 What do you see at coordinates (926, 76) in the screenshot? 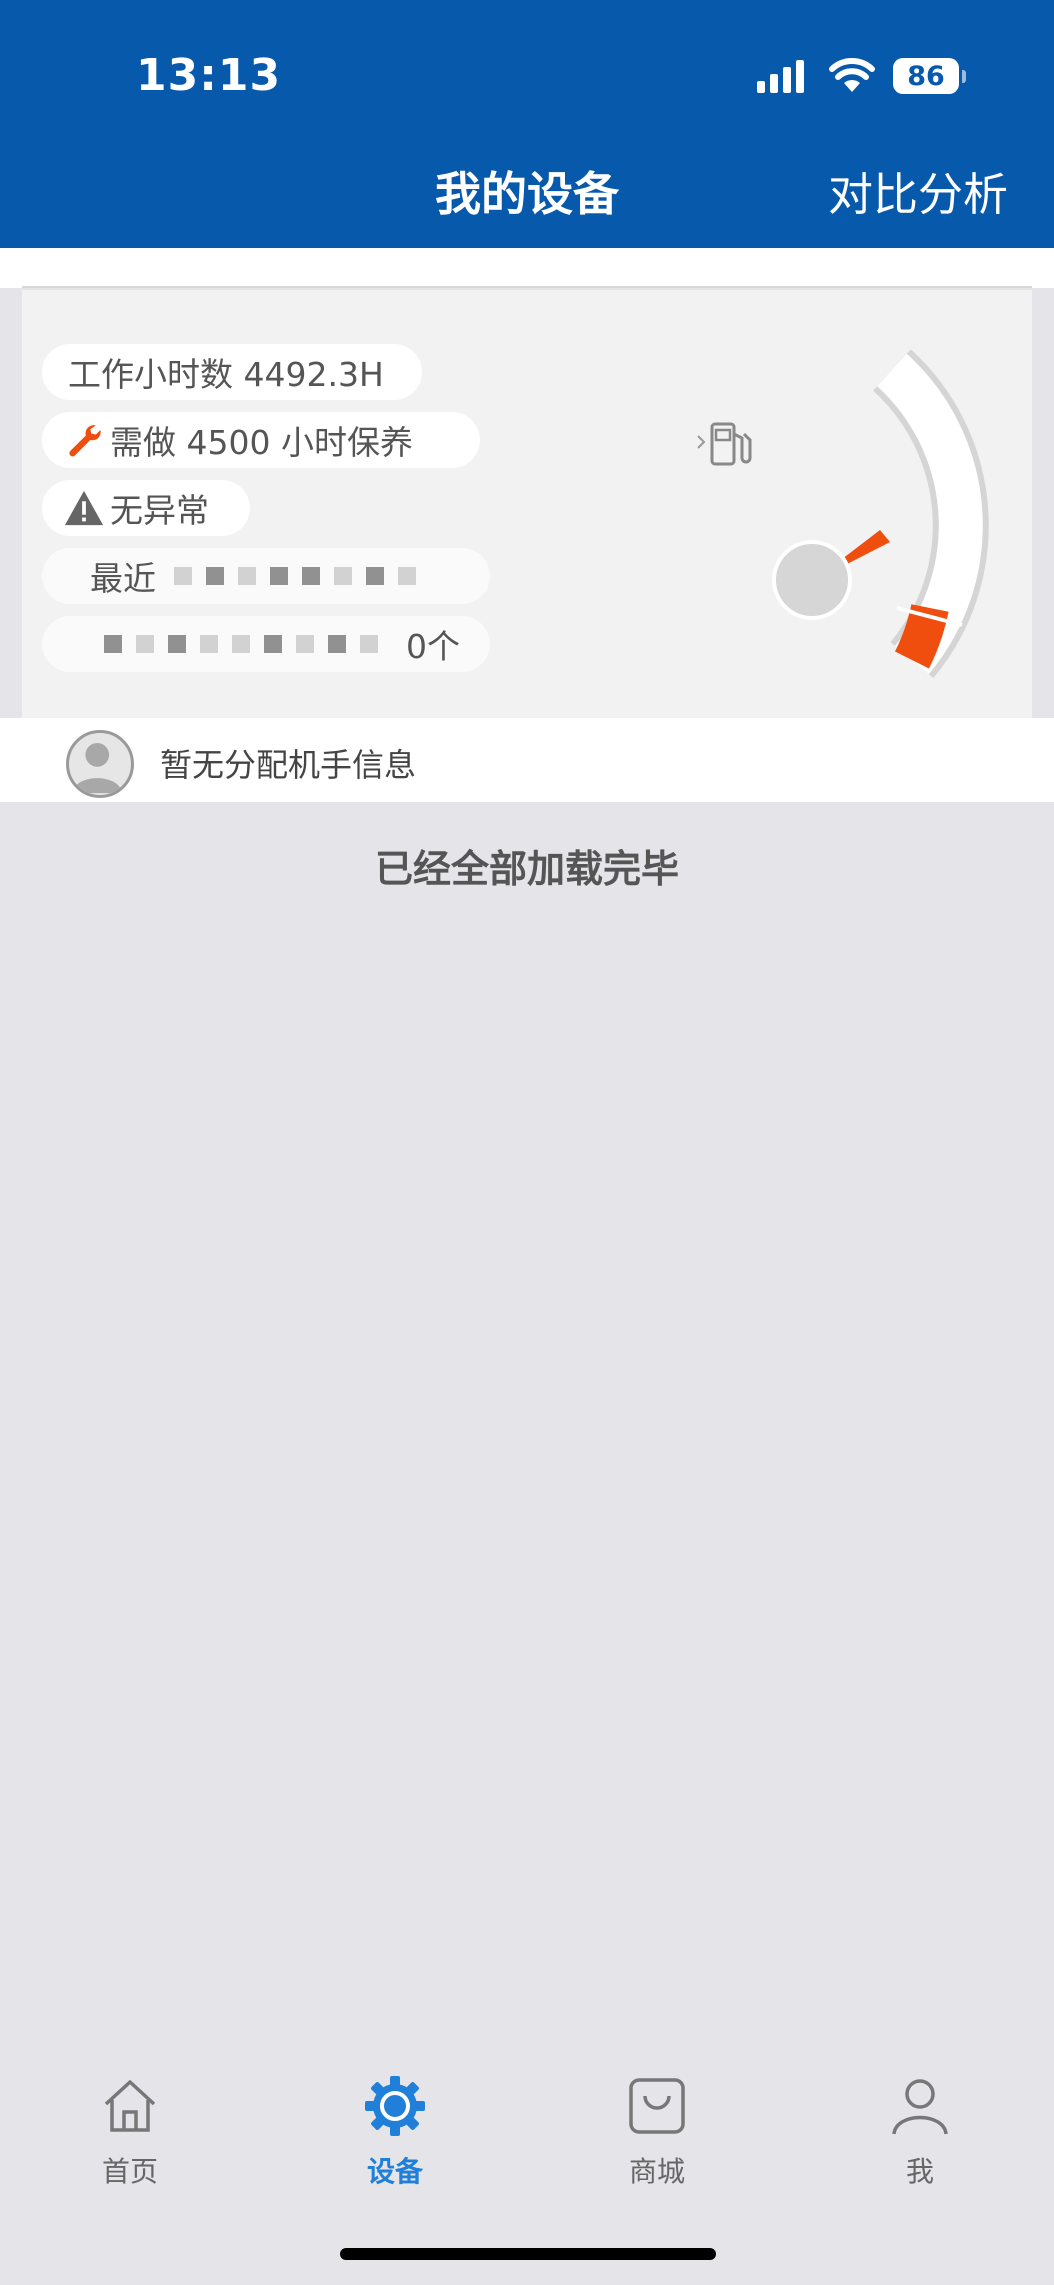
I see `battery-level: 86` at bounding box center [926, 76].